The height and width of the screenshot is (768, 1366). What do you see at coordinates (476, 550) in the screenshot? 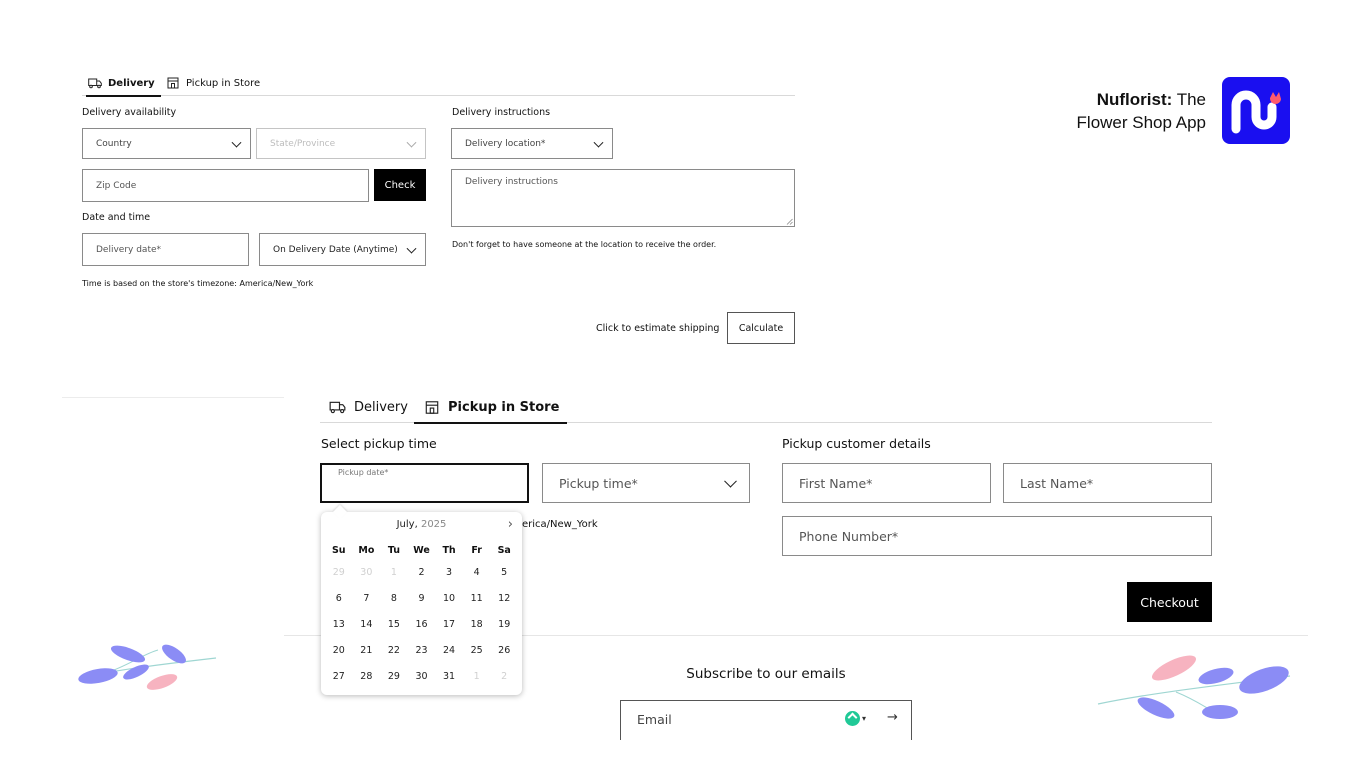
I see `weekday-header: Fr` at bounding box center [476, 550].